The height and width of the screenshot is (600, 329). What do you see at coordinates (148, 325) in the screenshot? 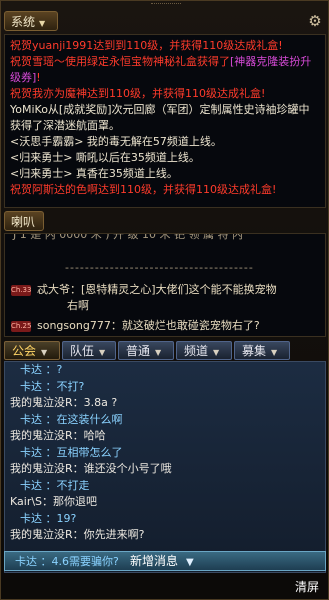
I see `horn-message-text: songsong777：就这破烂也敢碰瓷宠物右了?` at bounding box center [148, 325].